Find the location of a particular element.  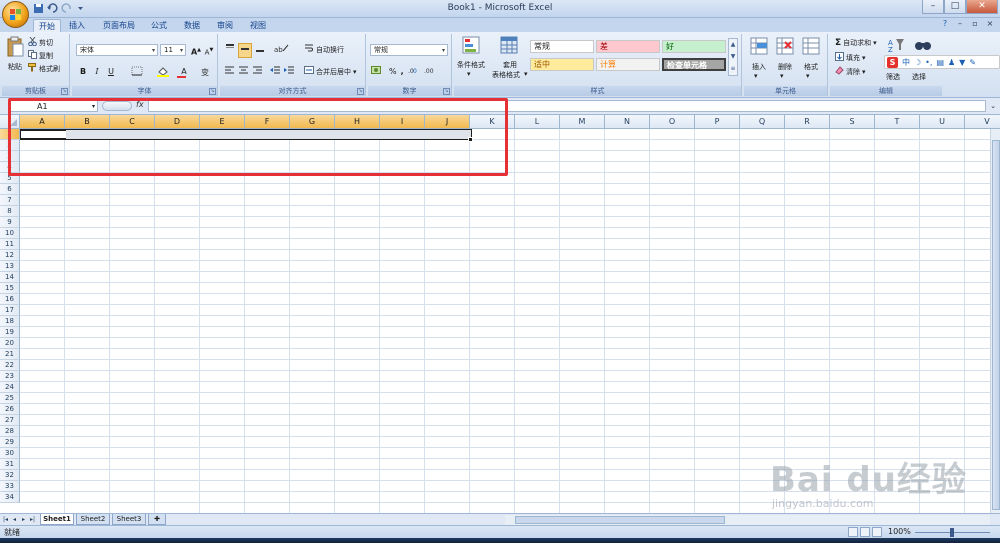

fill-color-button is located at coordinates (163, 72).